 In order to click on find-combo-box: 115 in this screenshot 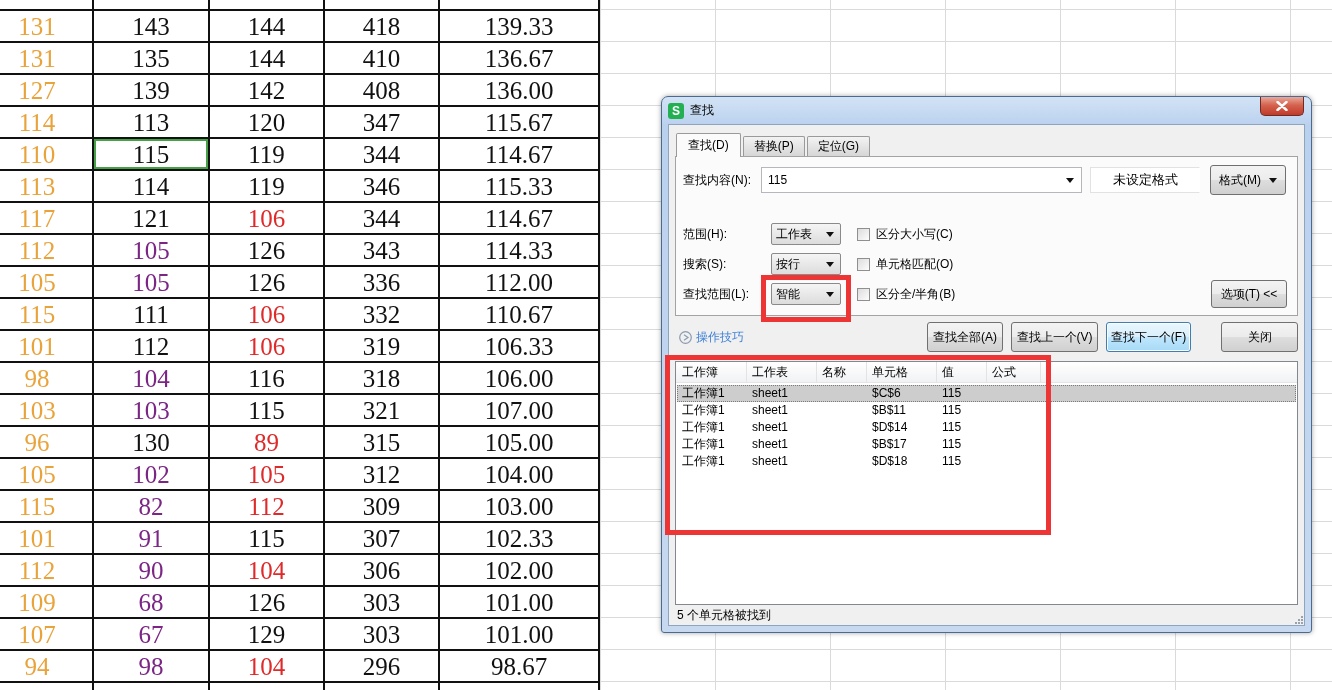, I will do `click(921, 180)`.